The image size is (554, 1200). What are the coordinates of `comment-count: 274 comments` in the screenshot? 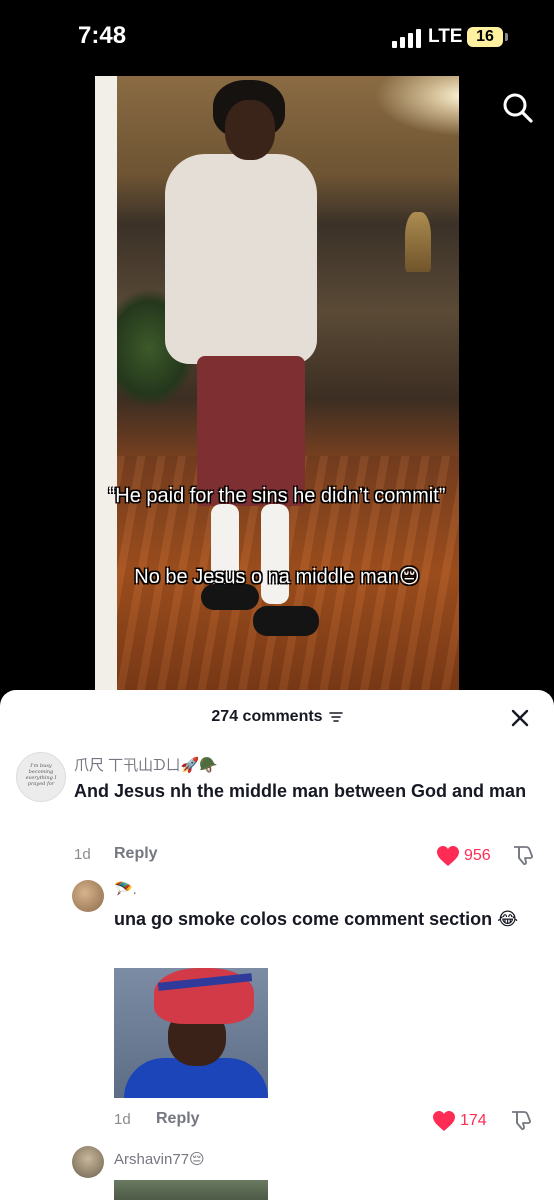 It's located at (277, 717).